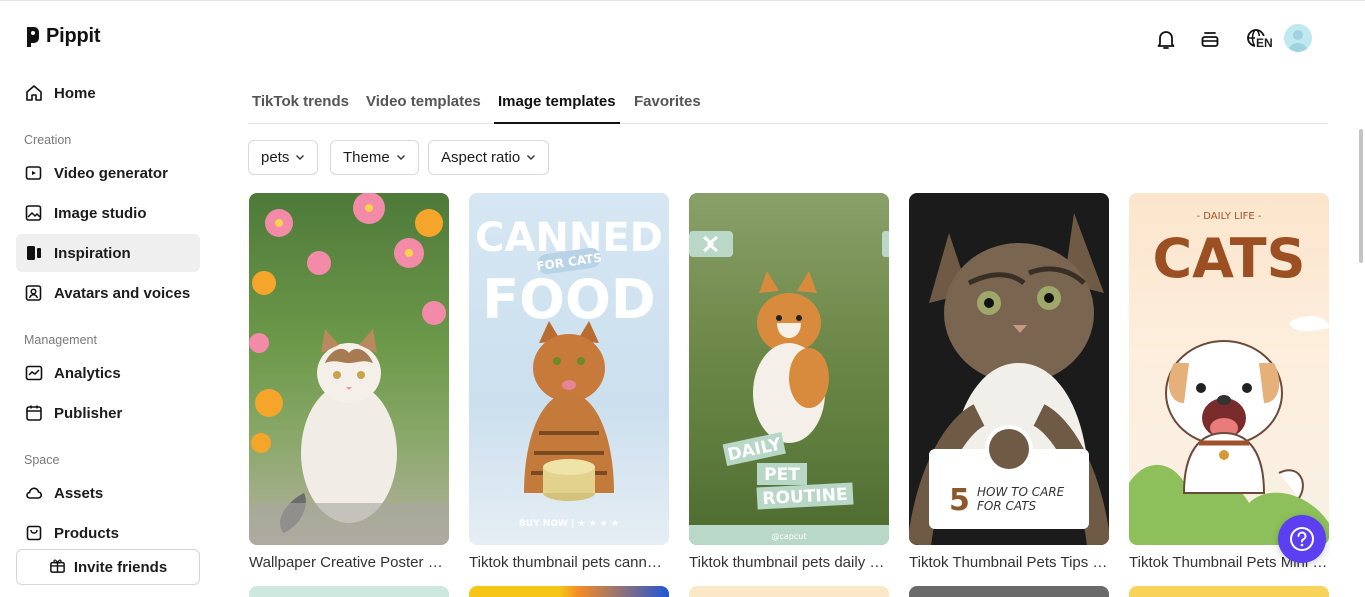  I want to click on filter-aspect-ratio: Aspect ratio, so click(489, 157).